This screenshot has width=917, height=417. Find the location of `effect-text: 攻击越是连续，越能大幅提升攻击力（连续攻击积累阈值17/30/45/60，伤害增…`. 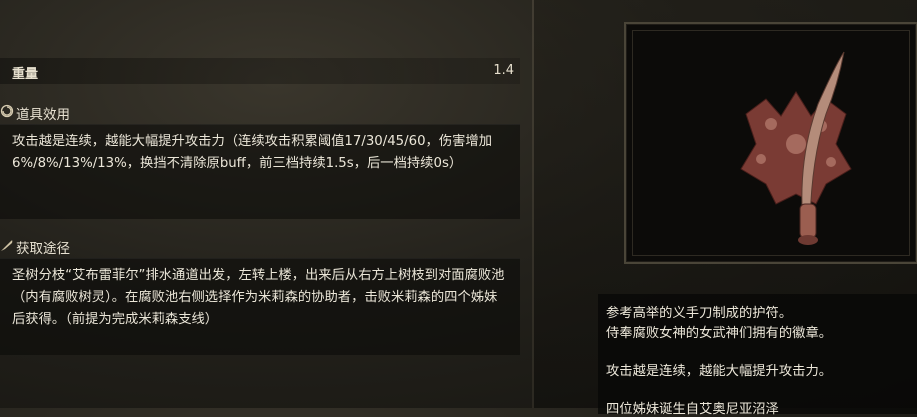

effect-text: 攻击越是连续，越能大幅提升攻击力（连续攻击积累阈值17/30/45/60，伤害增… is located at coordinates (252, 152).